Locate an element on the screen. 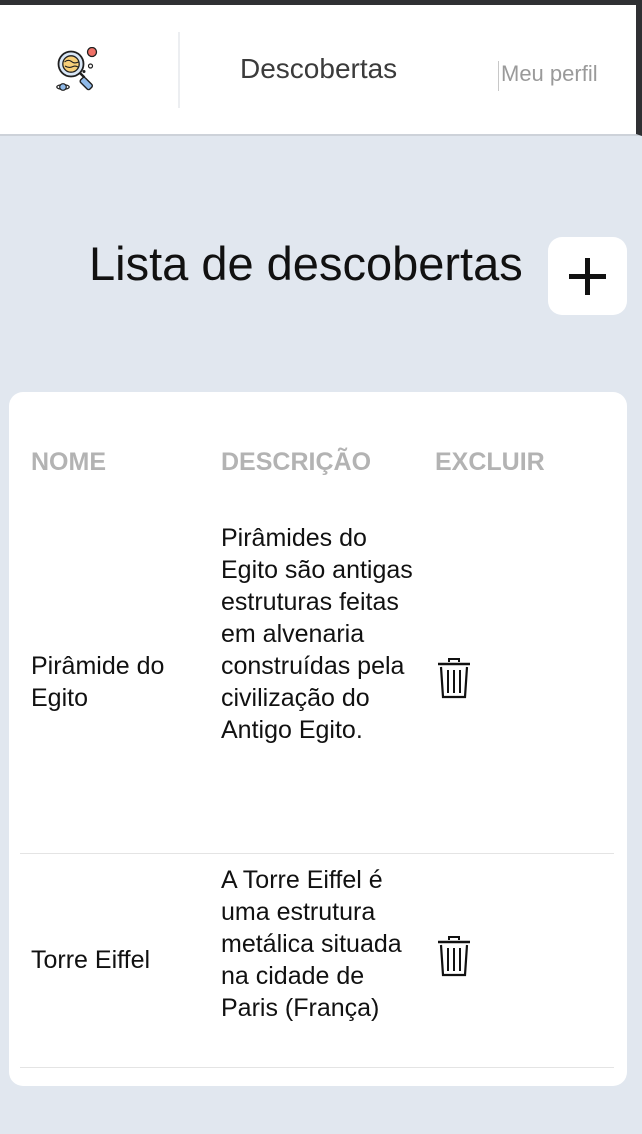 Image resolution: width=642 pixels, height=1134 pixels. column-header-excluir: EXCLUIR is located at coordinates (490, 462).